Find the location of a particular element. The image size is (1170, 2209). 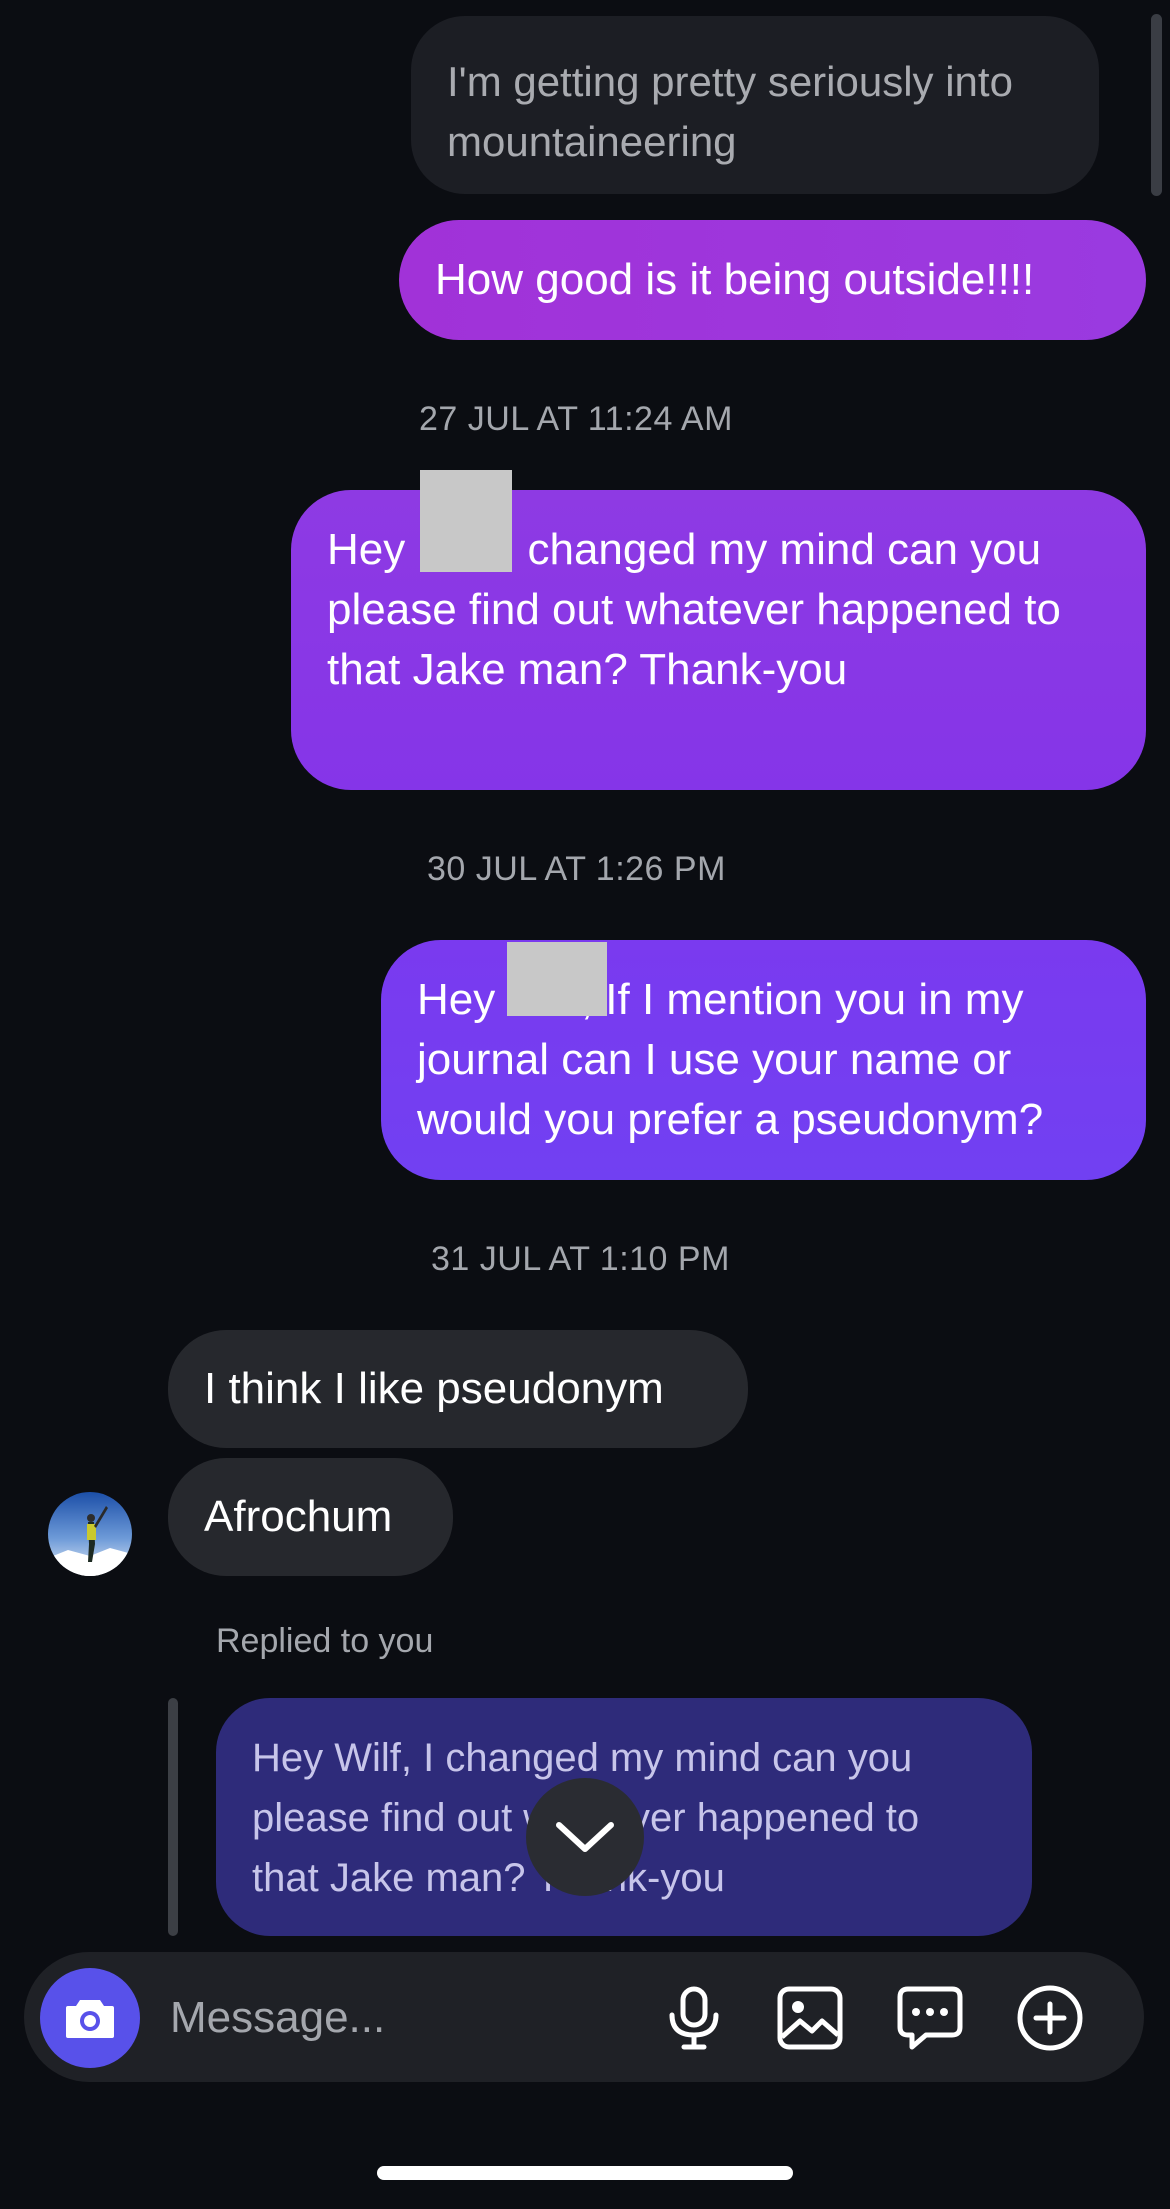

sticker-button is located at coordinates (930, 2018).